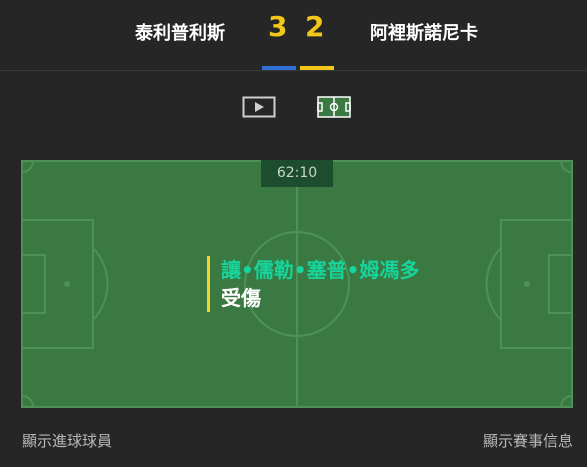  What do you see at coordinates (297, 173) in the screenshot?
I see `match-clock: 62:10` at bounding box center [297, 173].